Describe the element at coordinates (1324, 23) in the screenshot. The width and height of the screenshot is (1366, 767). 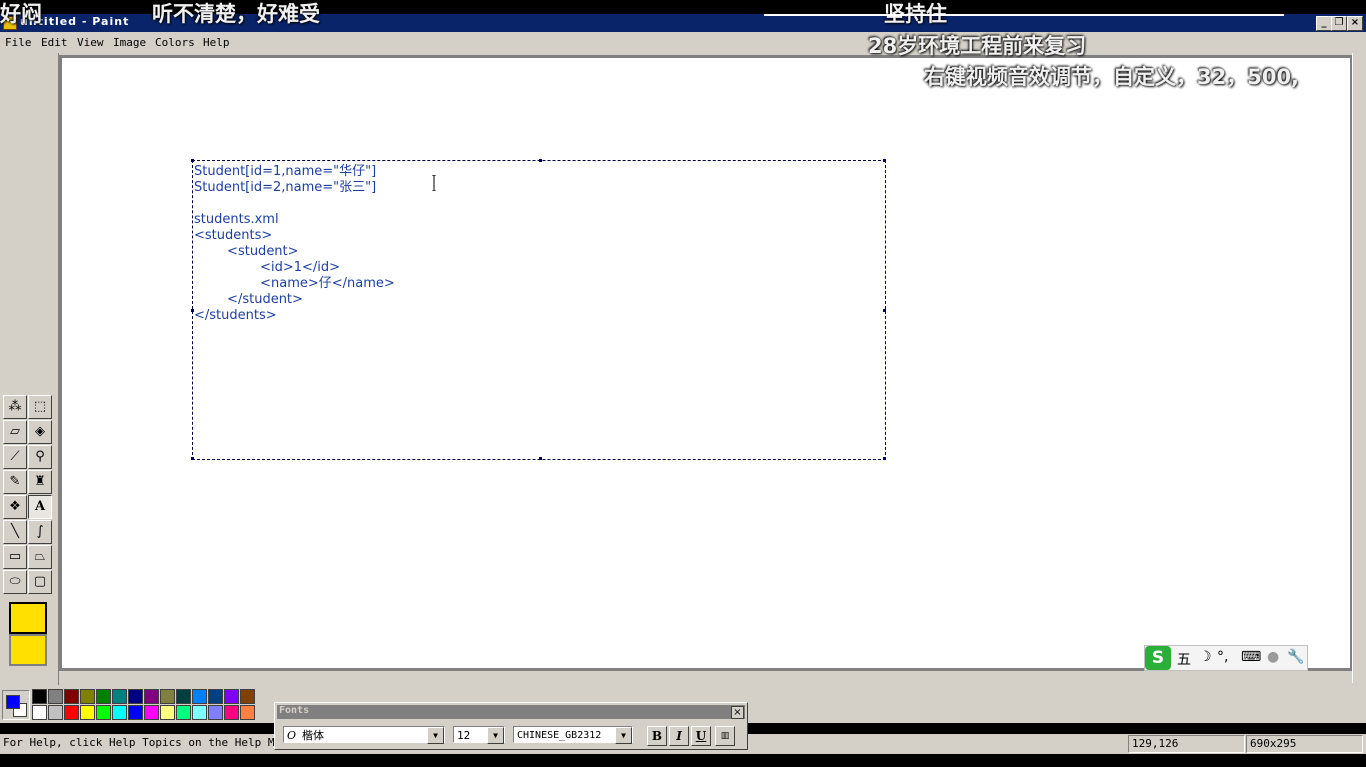
I see `minimize-button: _` at that location.